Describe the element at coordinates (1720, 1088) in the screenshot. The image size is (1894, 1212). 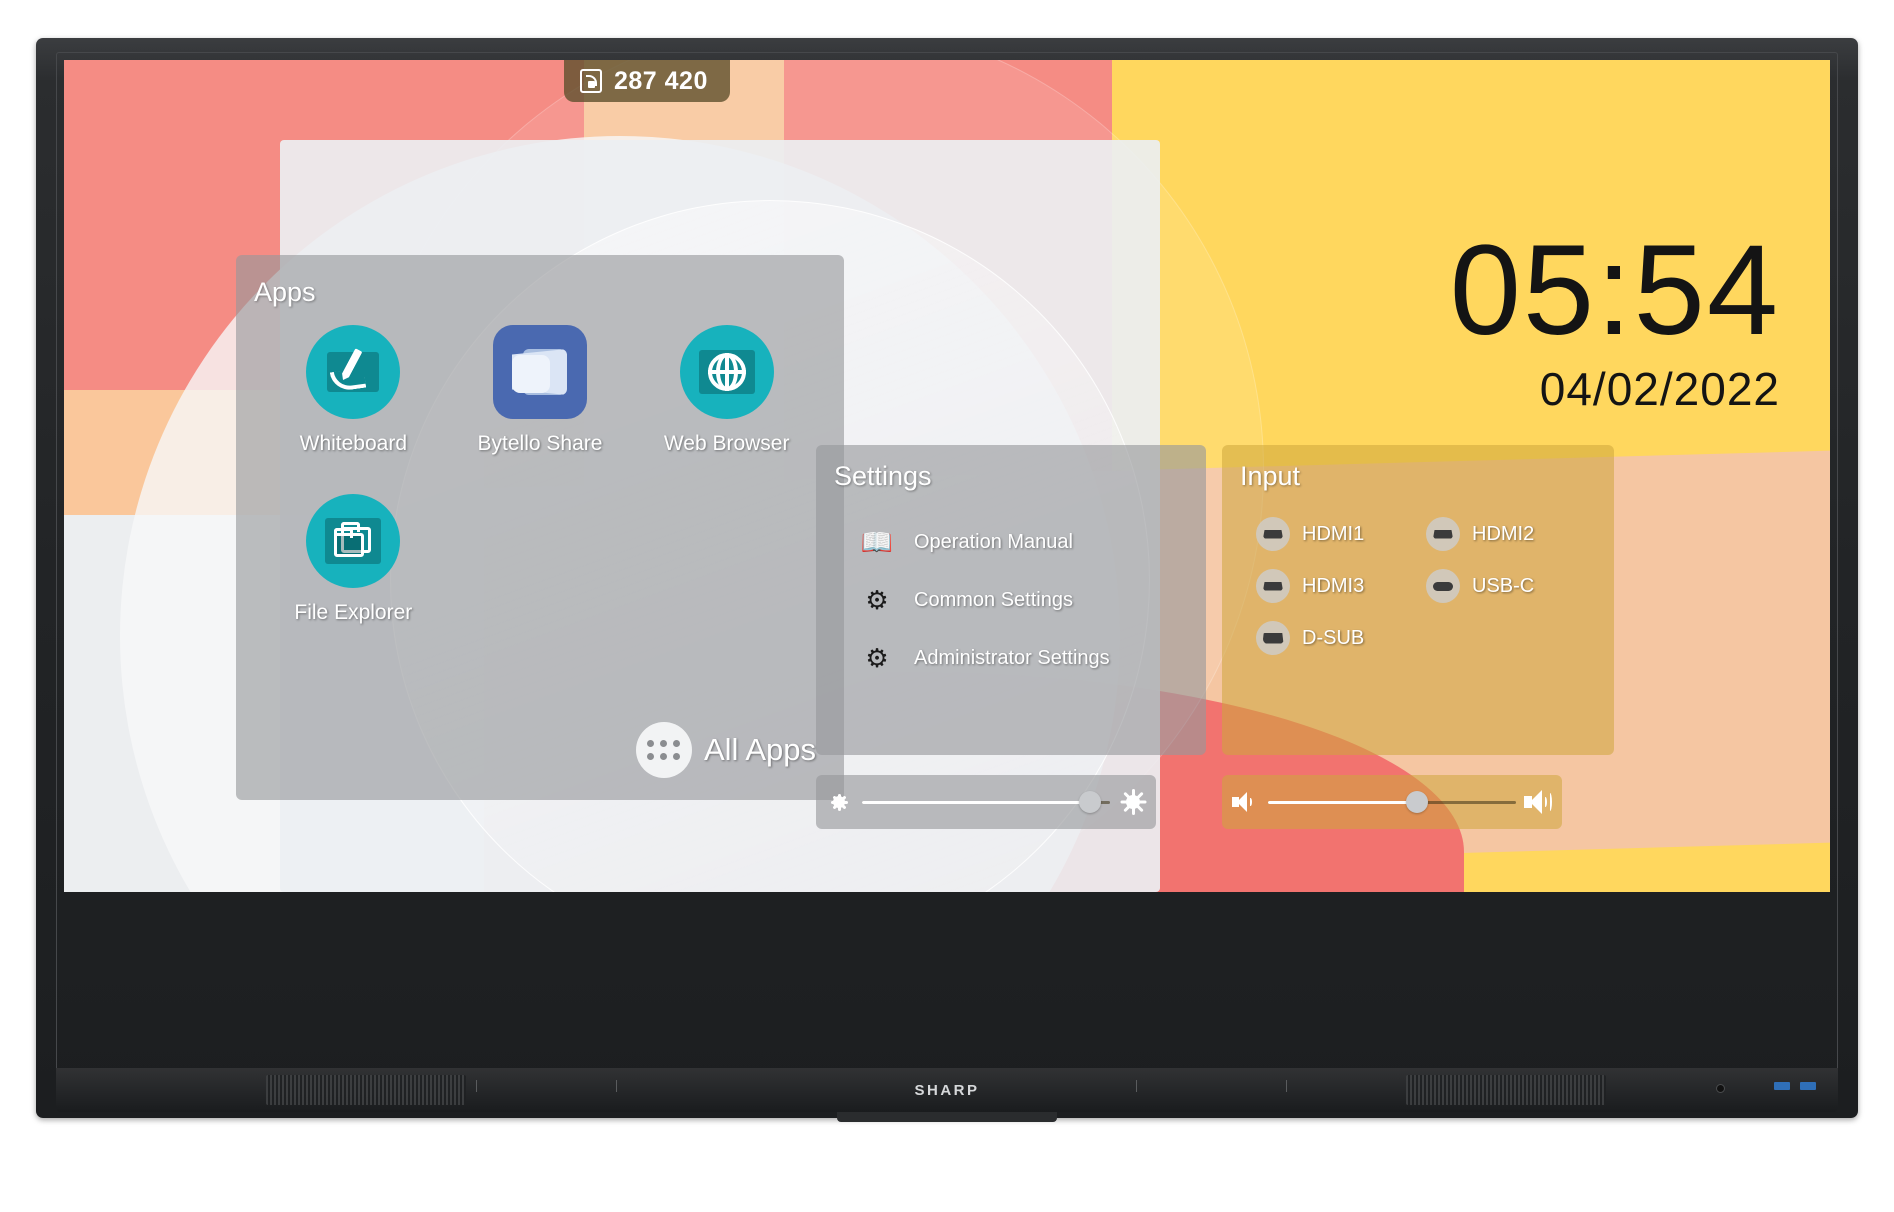
I see `power-button` at that location.